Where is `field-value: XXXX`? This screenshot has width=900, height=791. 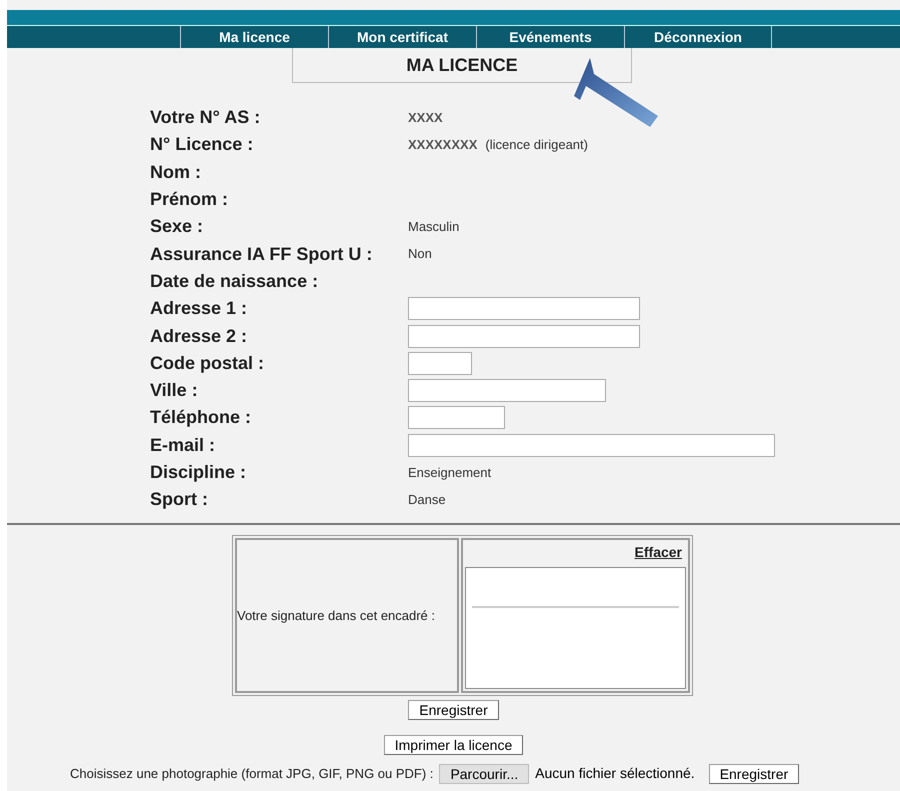 field-value: XXXX is located at coordinates (425, 117).